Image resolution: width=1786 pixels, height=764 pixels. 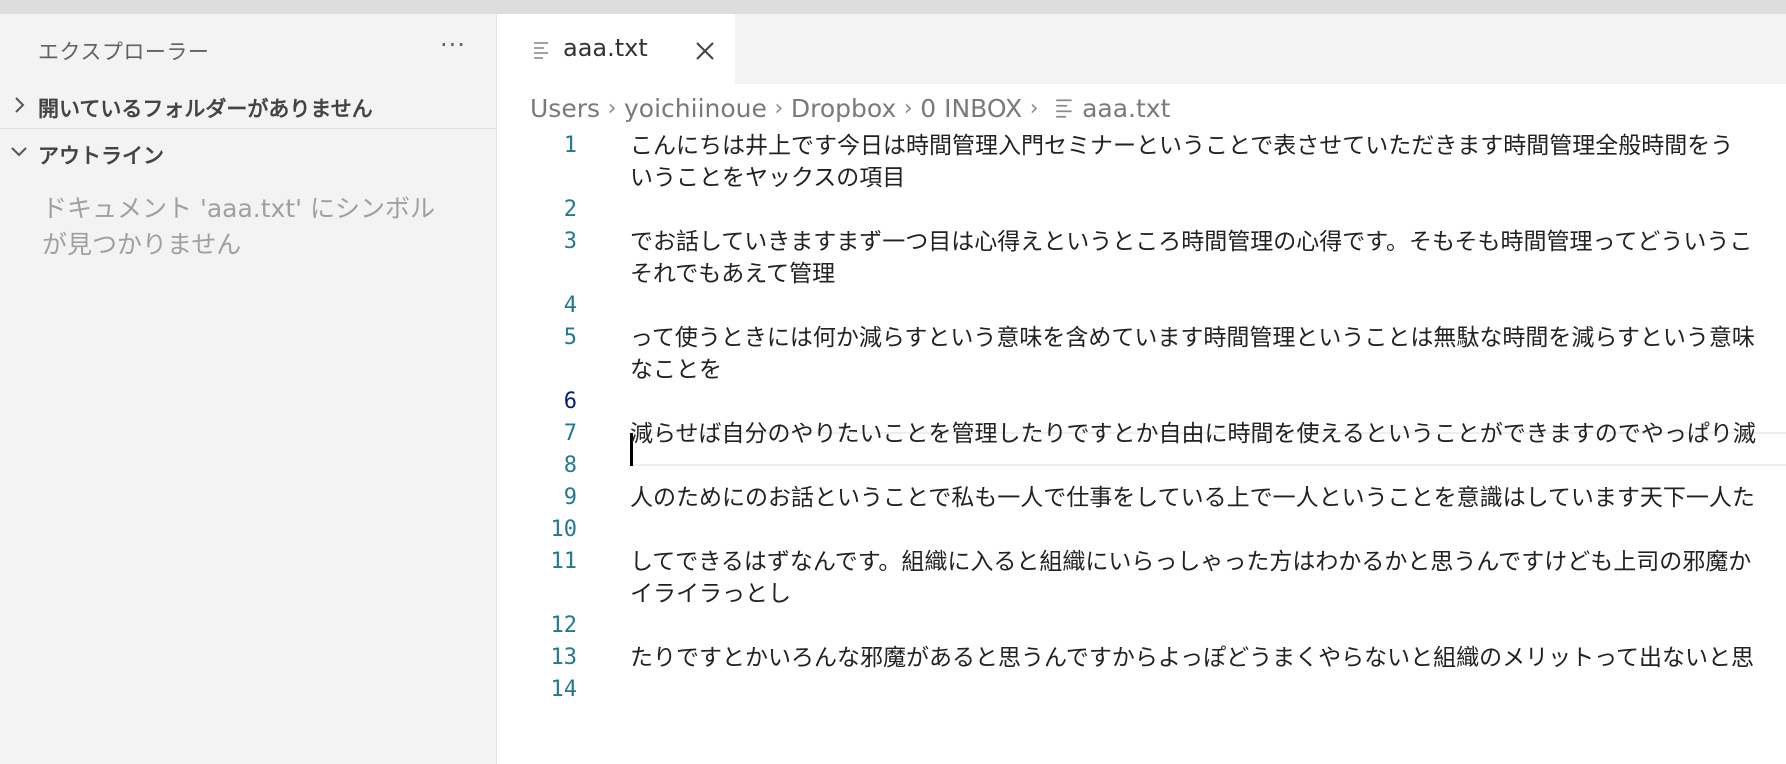 What do you see at coordinates (564, 625) in the screenshot?
I see `line-number: 12` at bounding box center [564, 625].